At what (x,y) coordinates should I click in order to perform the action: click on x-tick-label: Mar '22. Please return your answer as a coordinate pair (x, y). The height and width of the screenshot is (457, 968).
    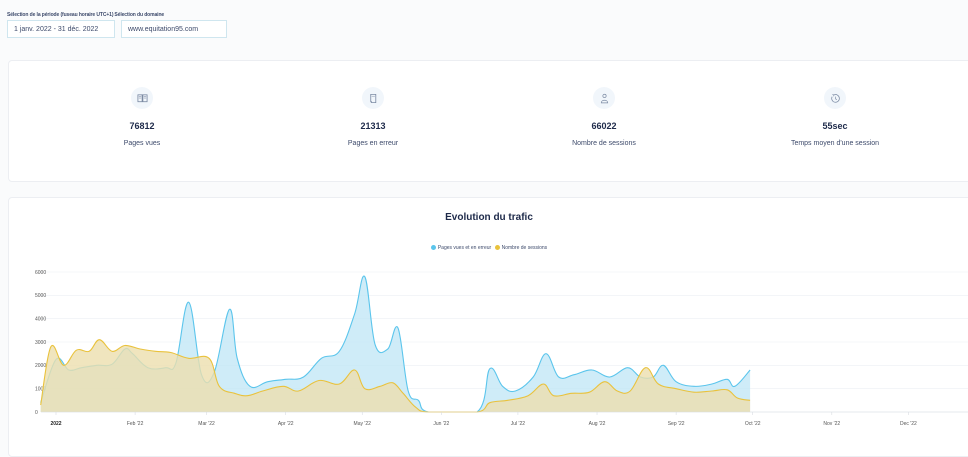
    Looking at the image, I should click on (206, 424).